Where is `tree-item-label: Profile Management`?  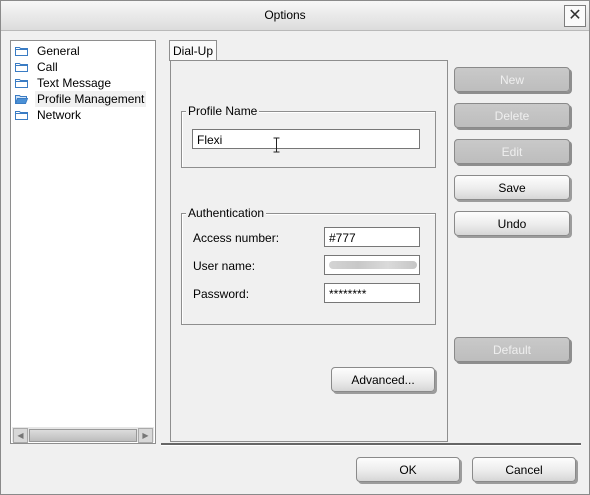 tree-item-label: Profile Management is located at coordinates (91, 99).